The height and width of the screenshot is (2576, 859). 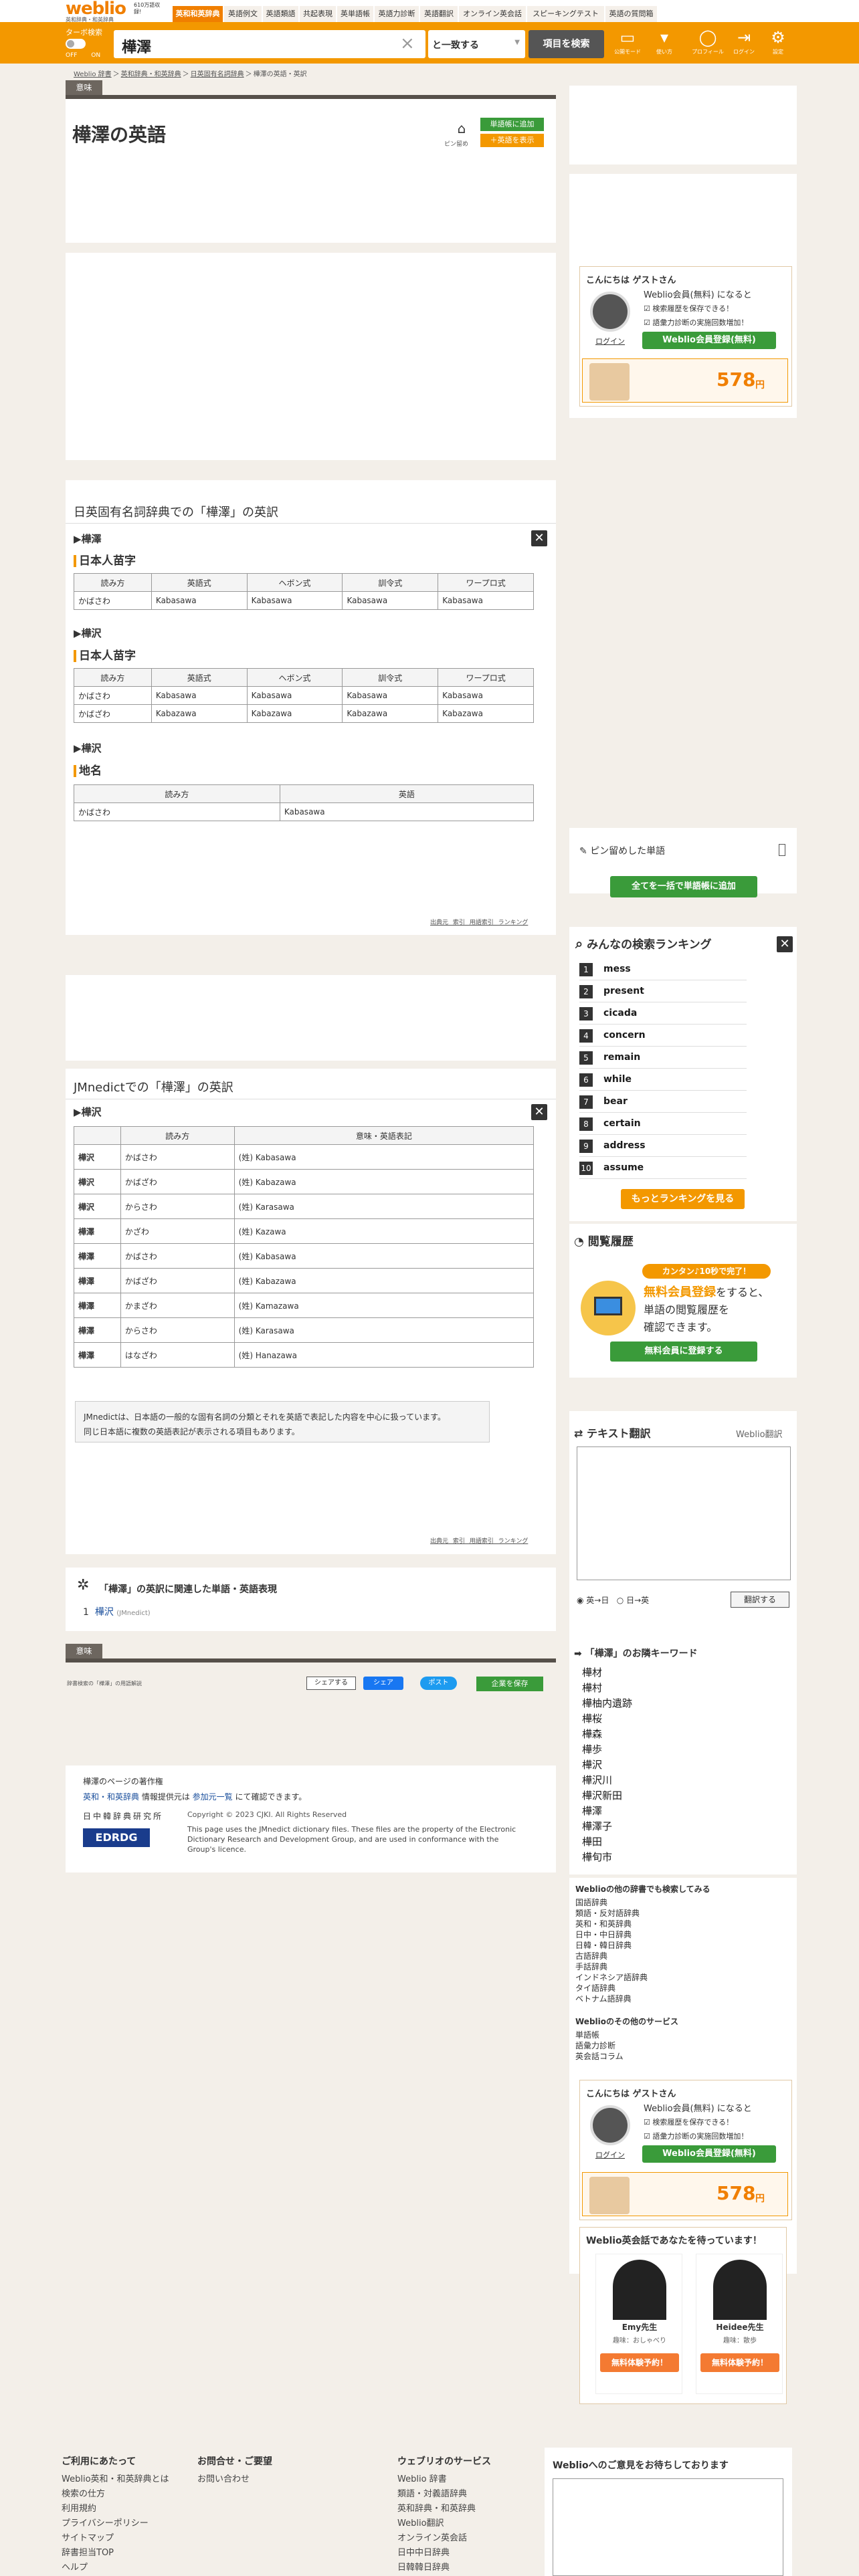 I want to click on search-input: 樺澤, so click(x=269, y=44).